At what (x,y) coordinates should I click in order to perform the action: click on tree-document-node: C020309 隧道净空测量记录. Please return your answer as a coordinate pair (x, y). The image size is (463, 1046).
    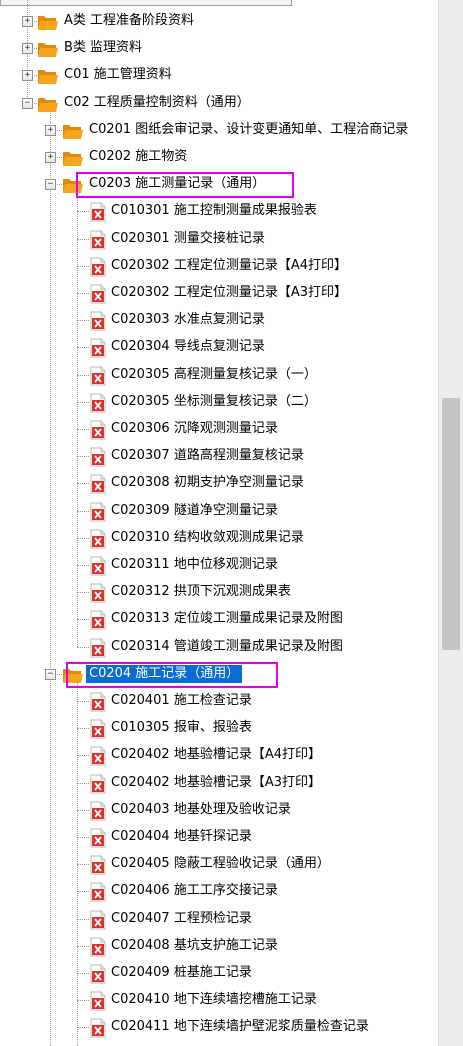
    Looking at the image, I should click on (219, 511).